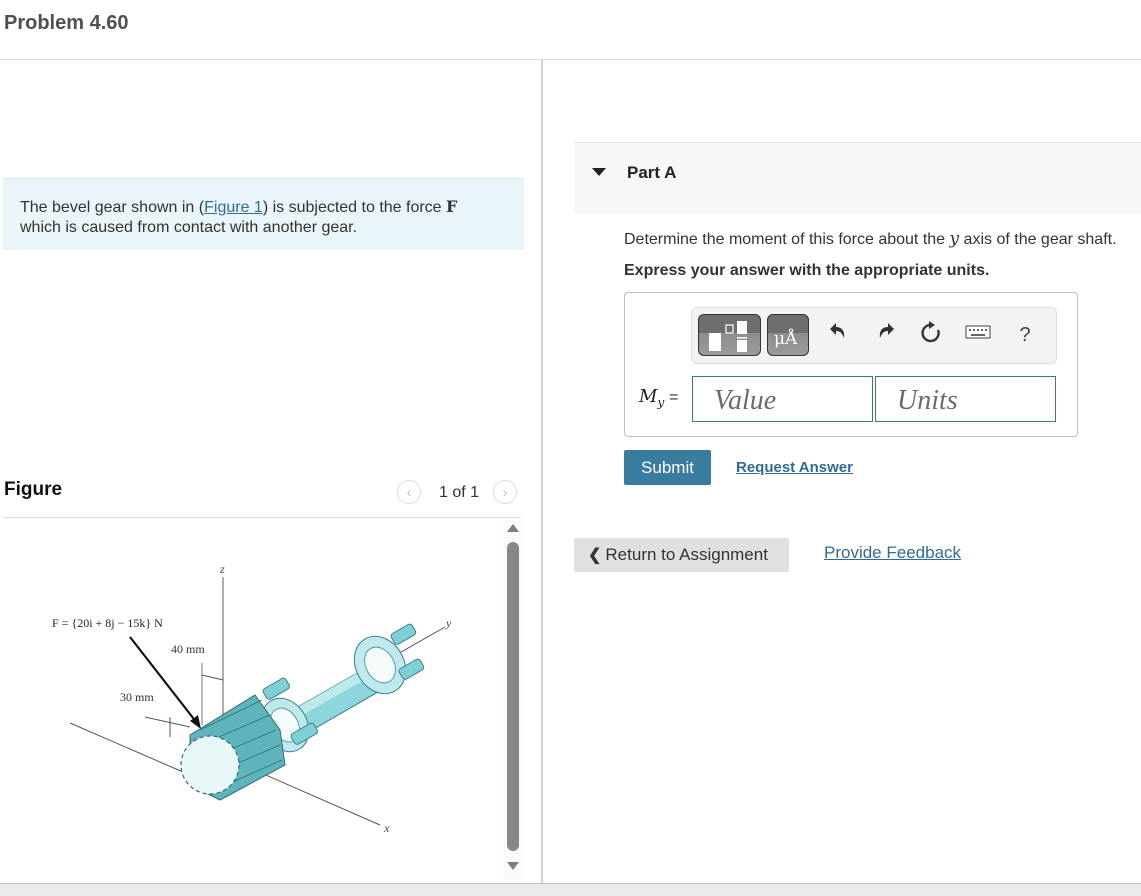 This screenshot has height=896, width=1141. What do you see at coordinates (667, 467) in the screenshot?
I see `submit-button: Submit` at bounding box center [667, 467].